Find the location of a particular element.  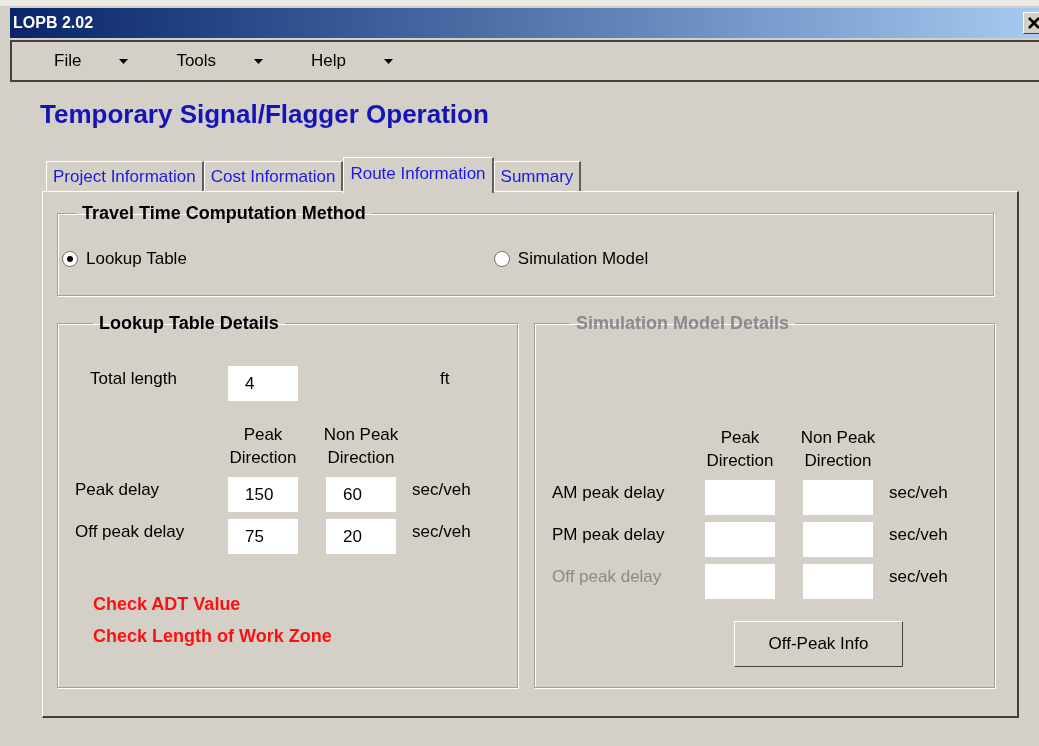

input-field: 20 is located at coordinates (361, 536).